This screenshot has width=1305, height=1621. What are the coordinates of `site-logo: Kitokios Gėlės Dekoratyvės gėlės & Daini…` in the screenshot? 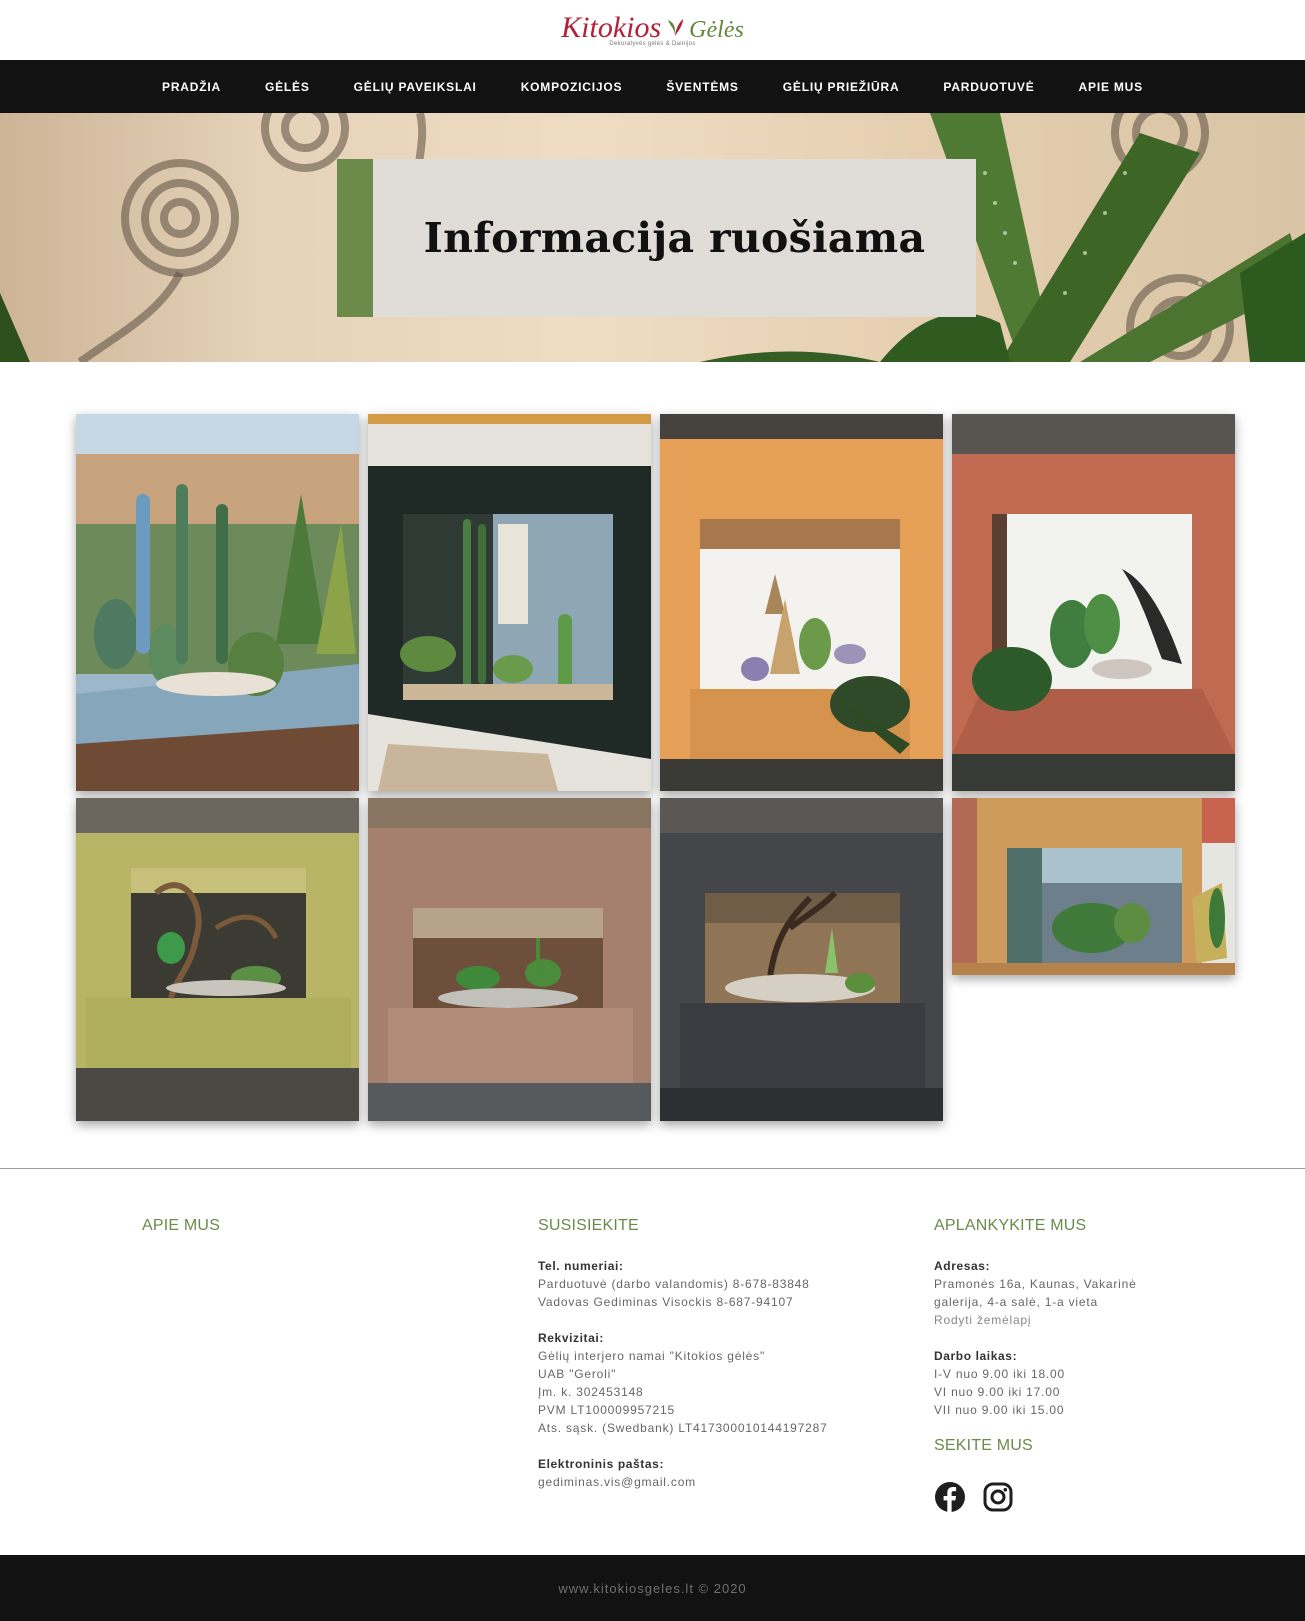 It's located at (652, 29).